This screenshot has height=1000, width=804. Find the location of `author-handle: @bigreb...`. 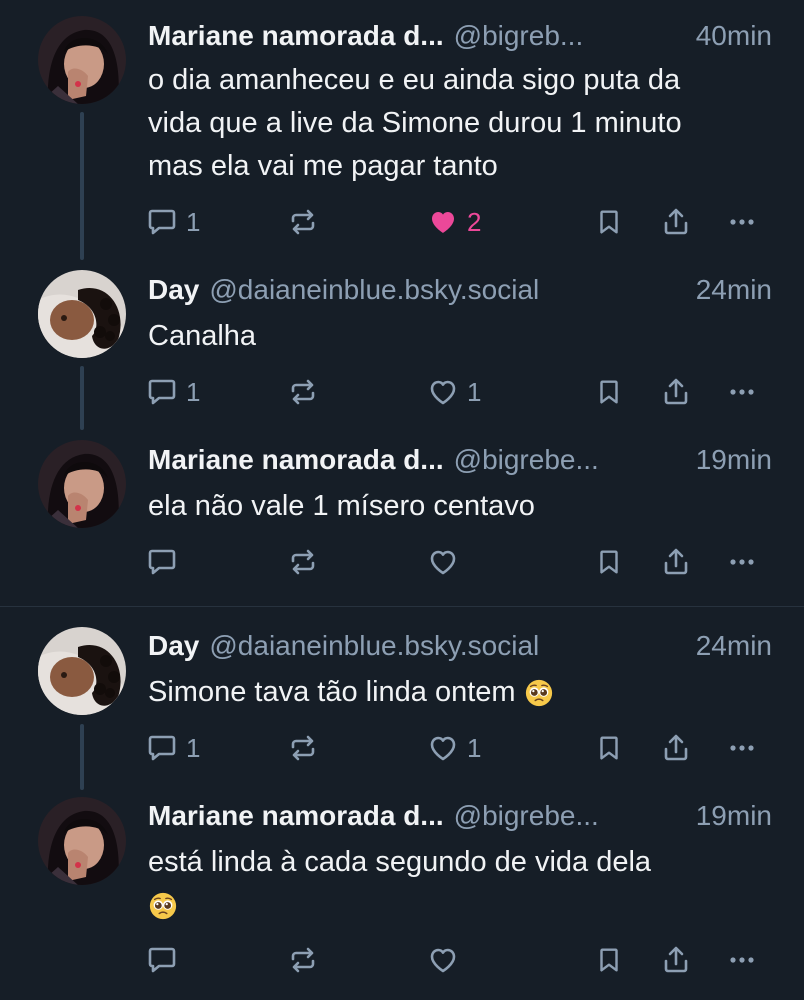

author-handle: @bigreb... is located at coordinates (570, 36).